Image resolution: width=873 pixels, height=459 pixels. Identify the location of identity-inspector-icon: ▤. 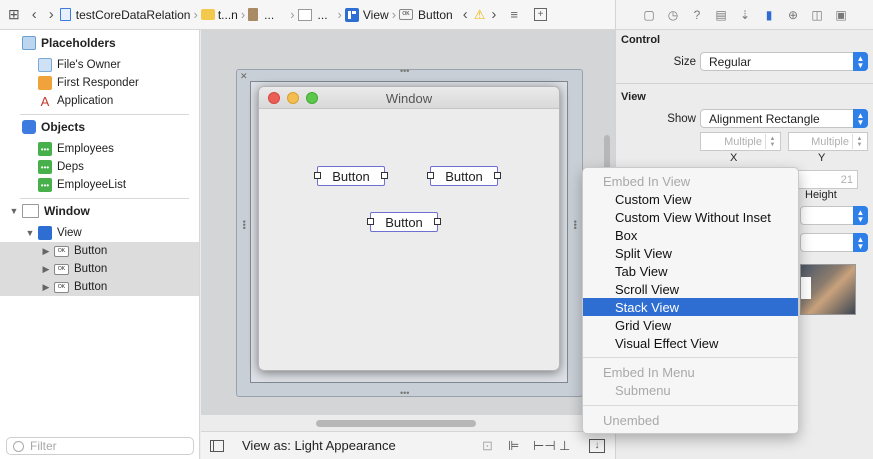
(721, 15).